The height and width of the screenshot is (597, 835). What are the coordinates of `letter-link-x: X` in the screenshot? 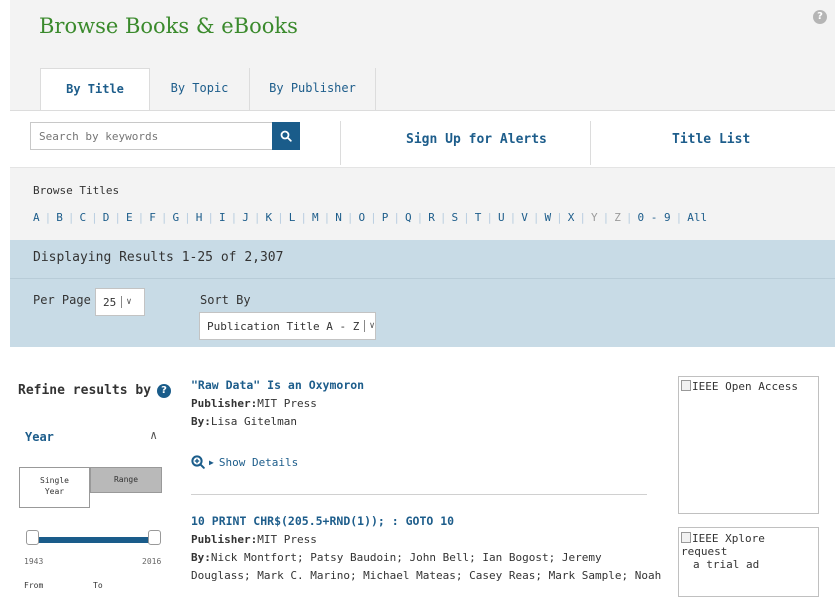 It's located at (571, 217).